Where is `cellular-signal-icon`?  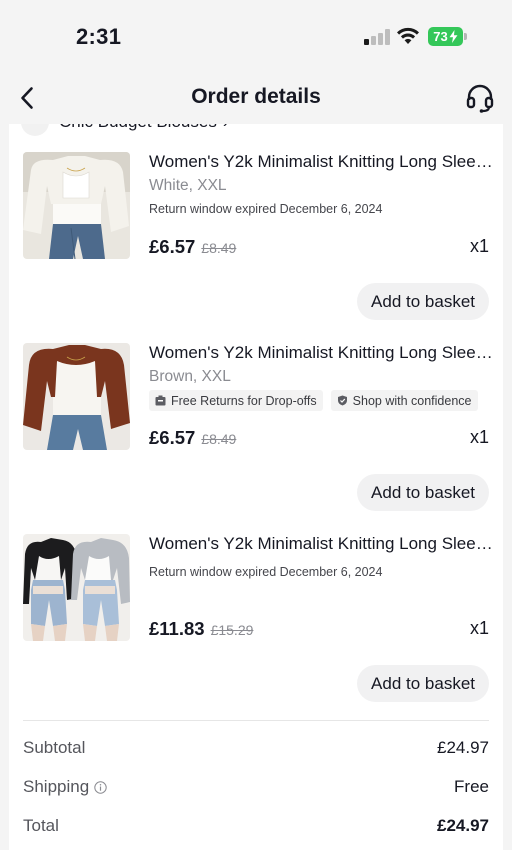
cellular-signal-icon is located at coordinates (377, 37).